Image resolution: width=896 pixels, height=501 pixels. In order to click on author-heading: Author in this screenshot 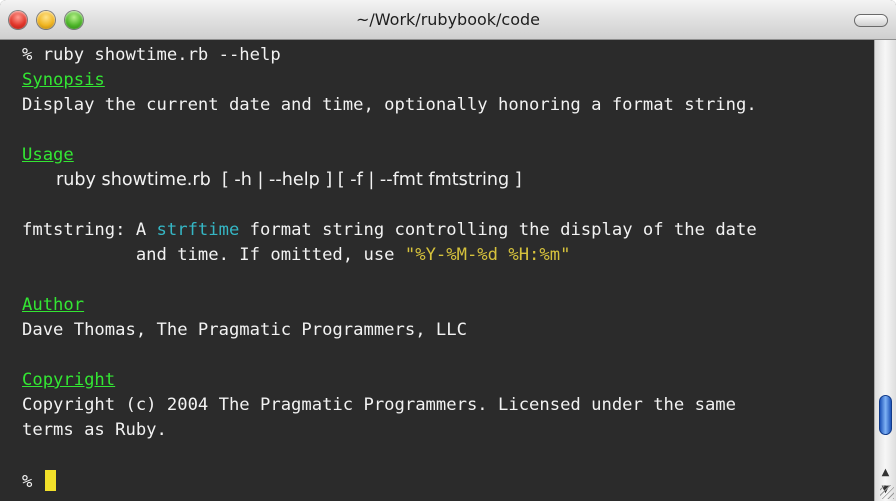, I will do `click(53, 305)`.